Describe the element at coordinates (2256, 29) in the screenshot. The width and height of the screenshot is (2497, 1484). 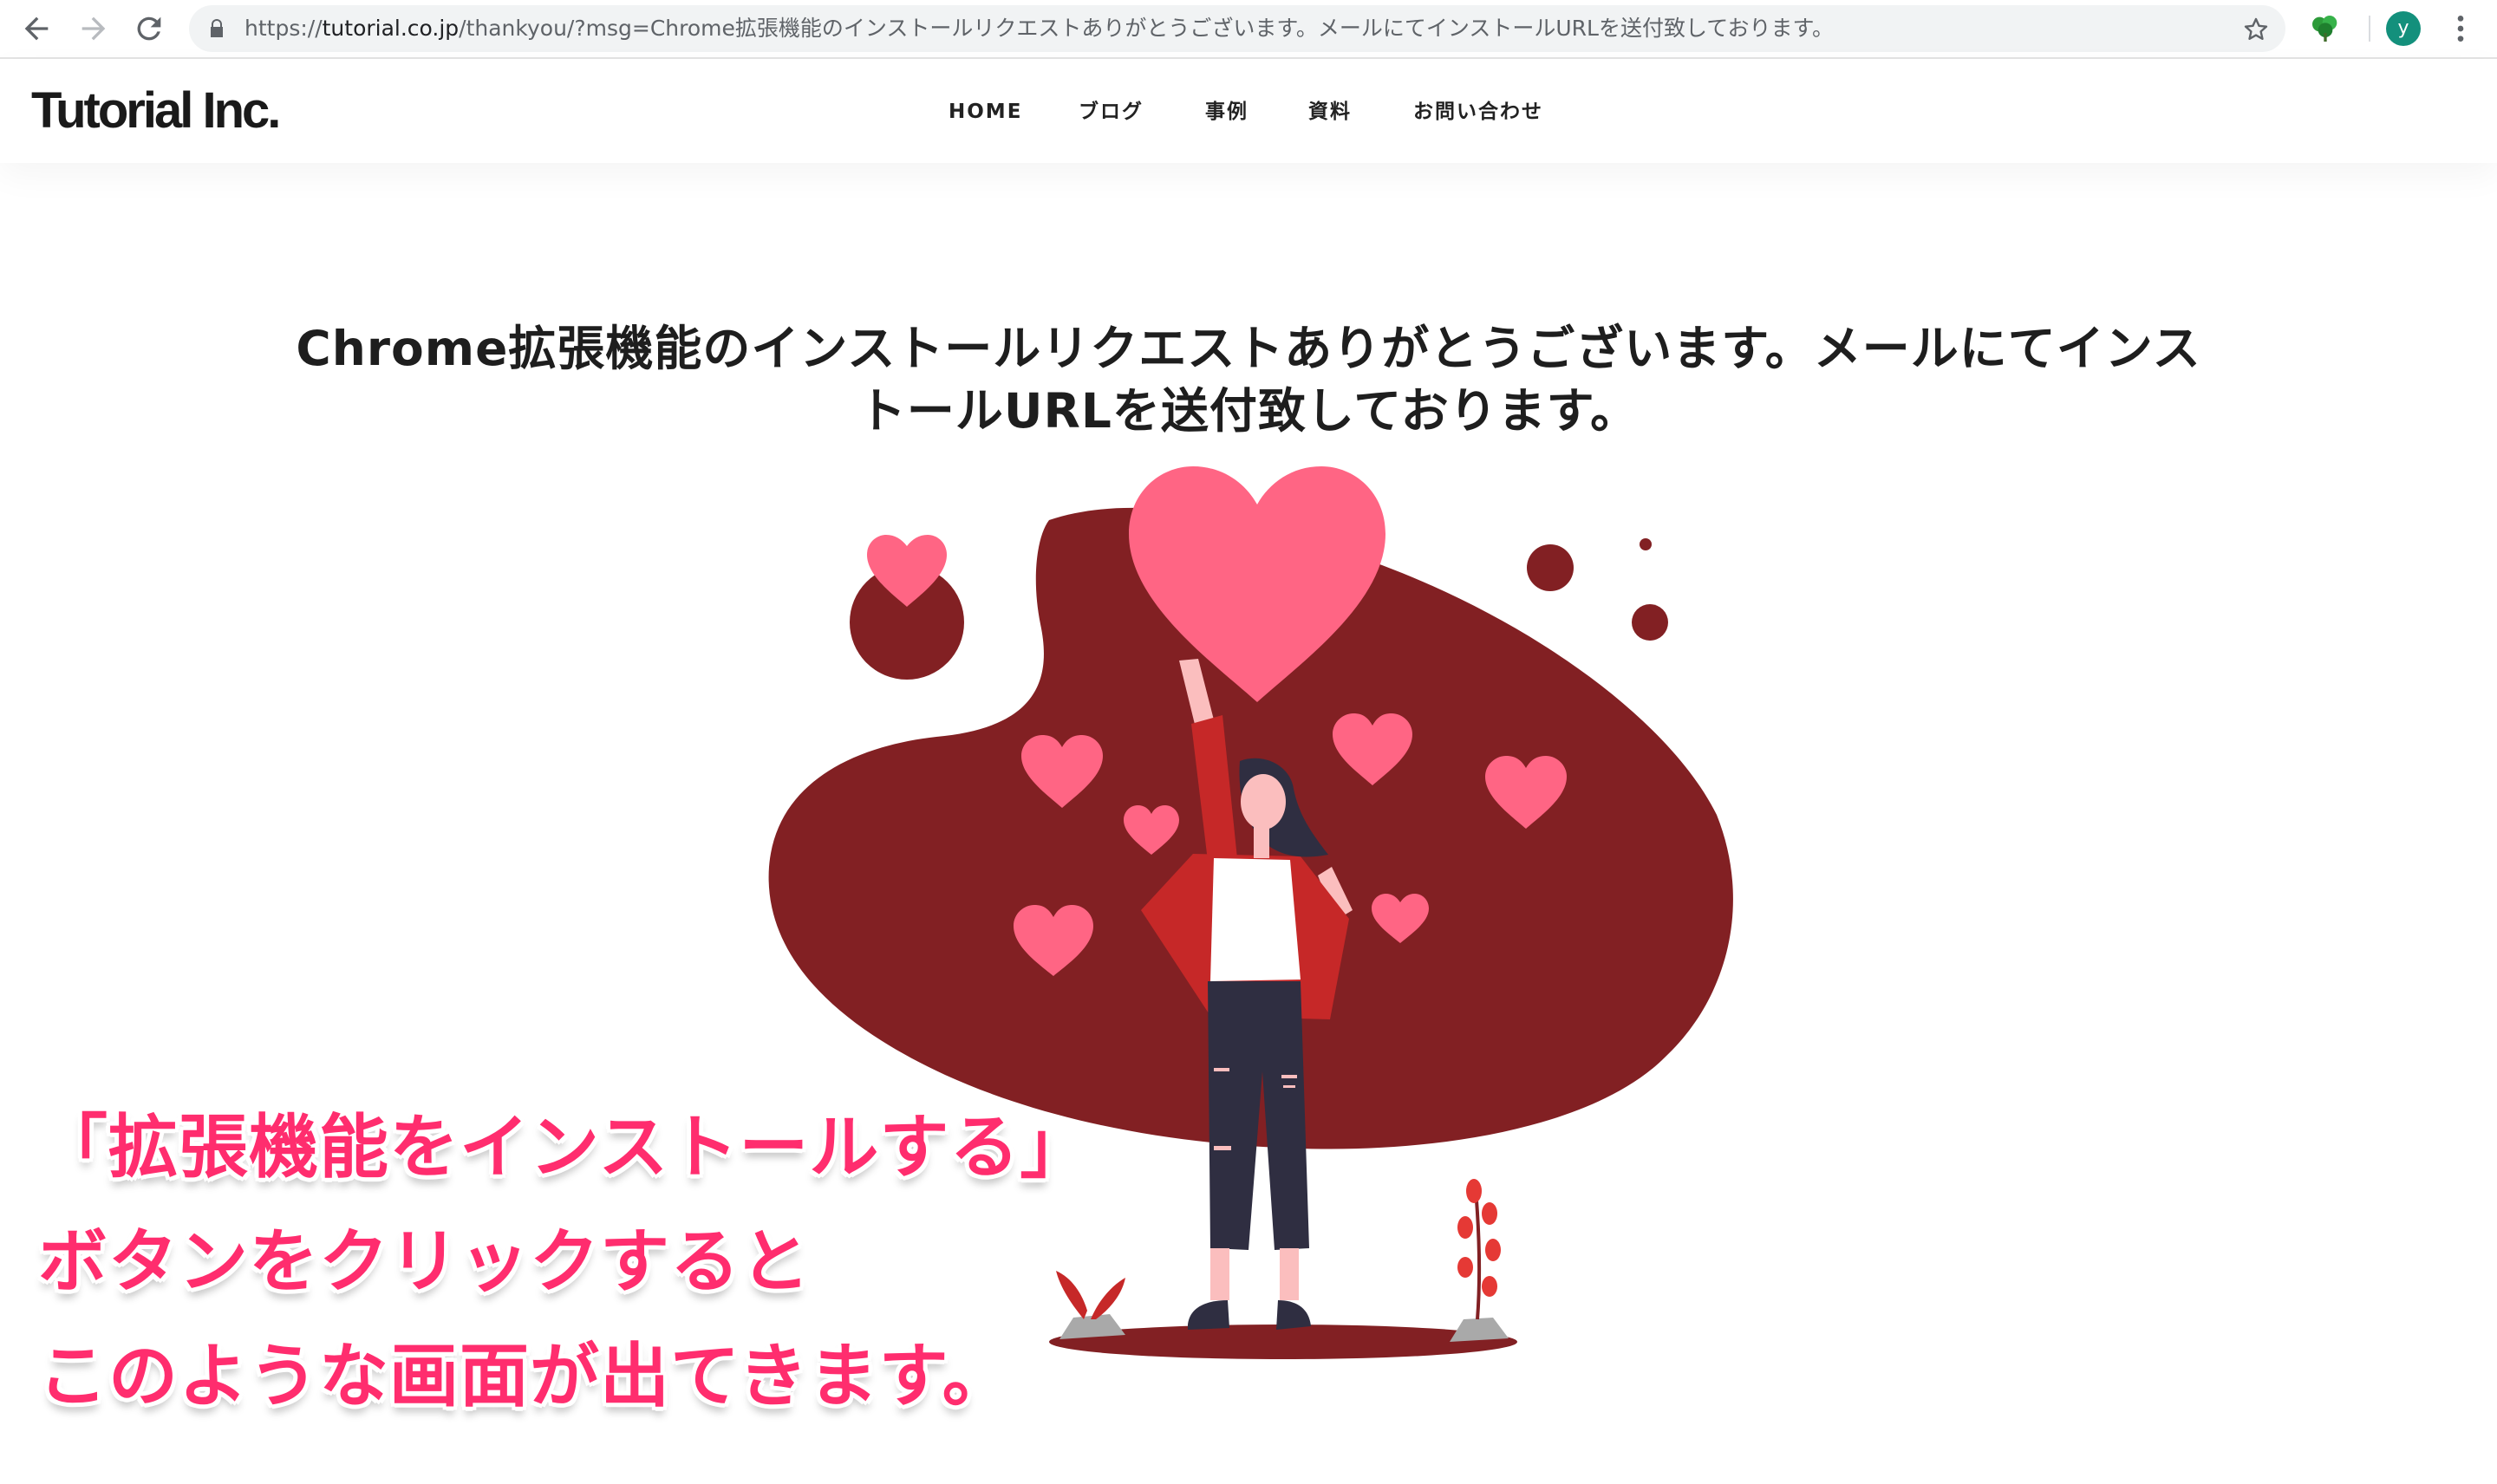
I see `star-icon` at that location.